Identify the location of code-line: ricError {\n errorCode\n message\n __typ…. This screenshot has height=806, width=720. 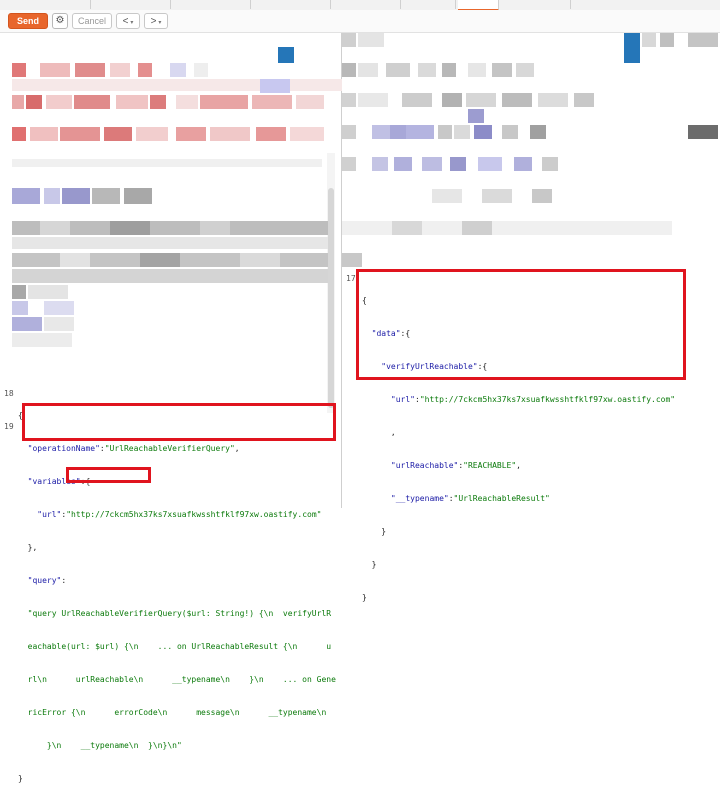
(177, 712).